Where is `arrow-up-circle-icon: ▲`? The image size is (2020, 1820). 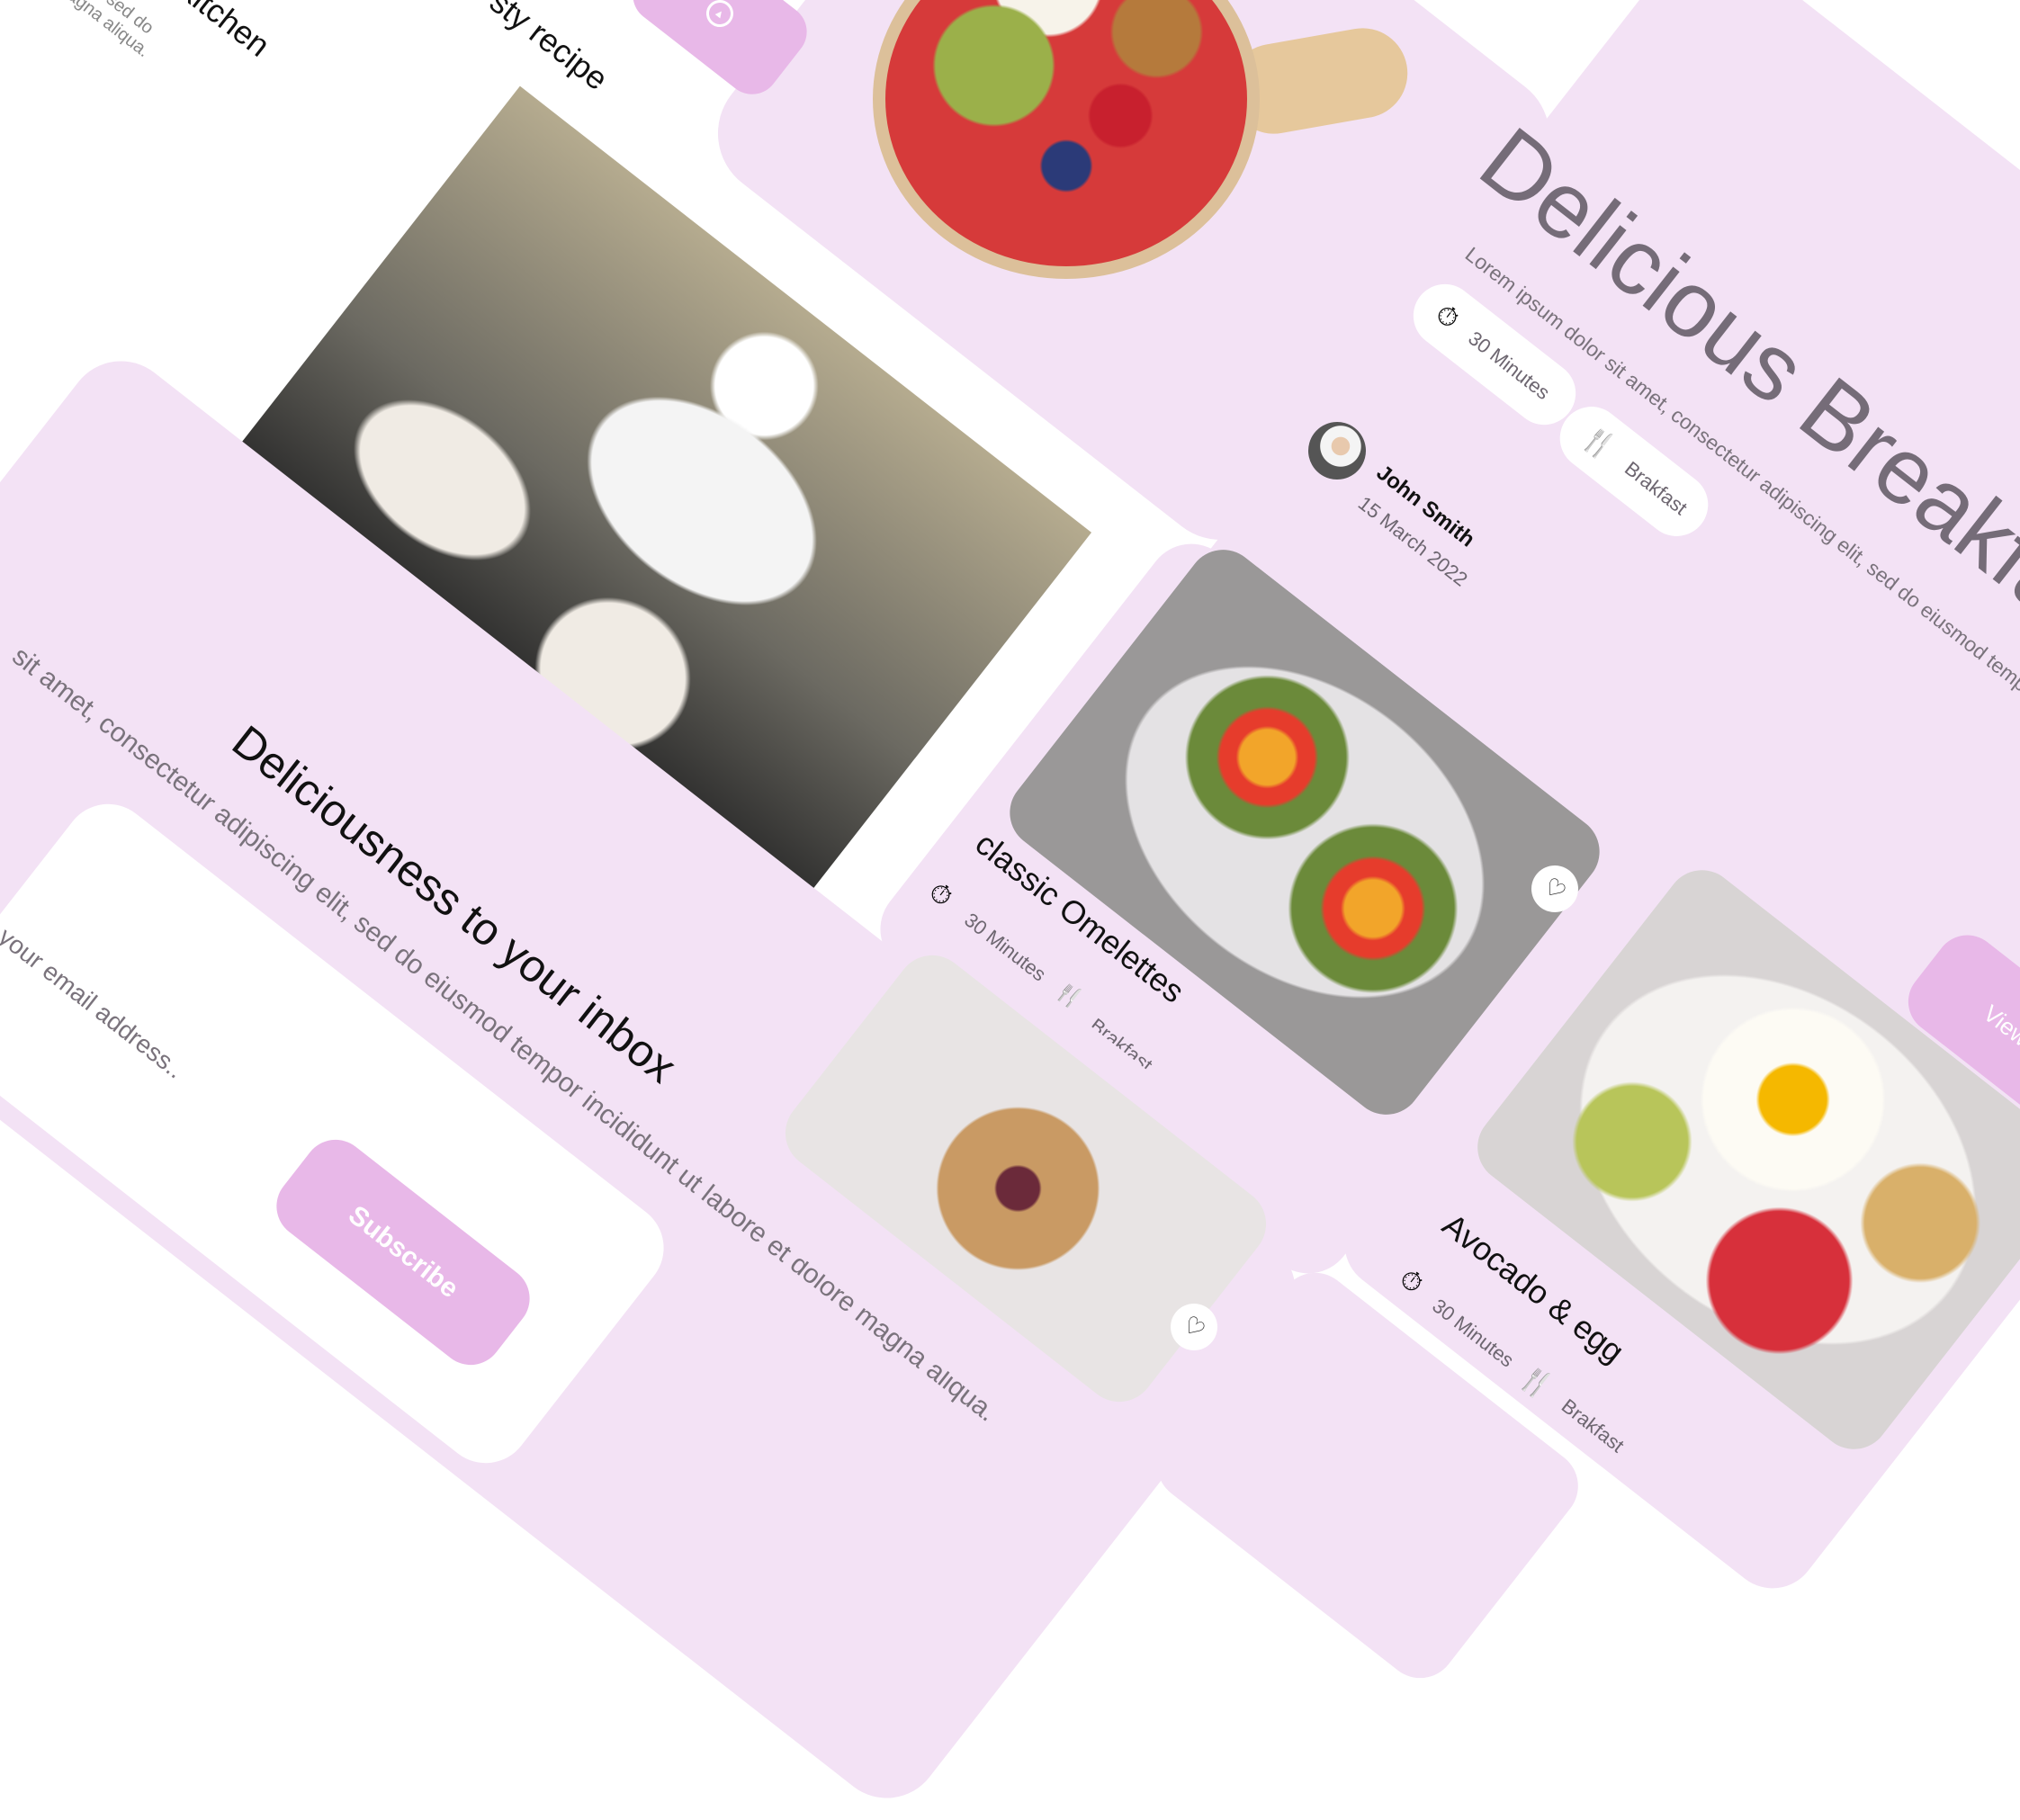
arrow-up-circle-icon: ▲ is located at coordinates (720, 16).